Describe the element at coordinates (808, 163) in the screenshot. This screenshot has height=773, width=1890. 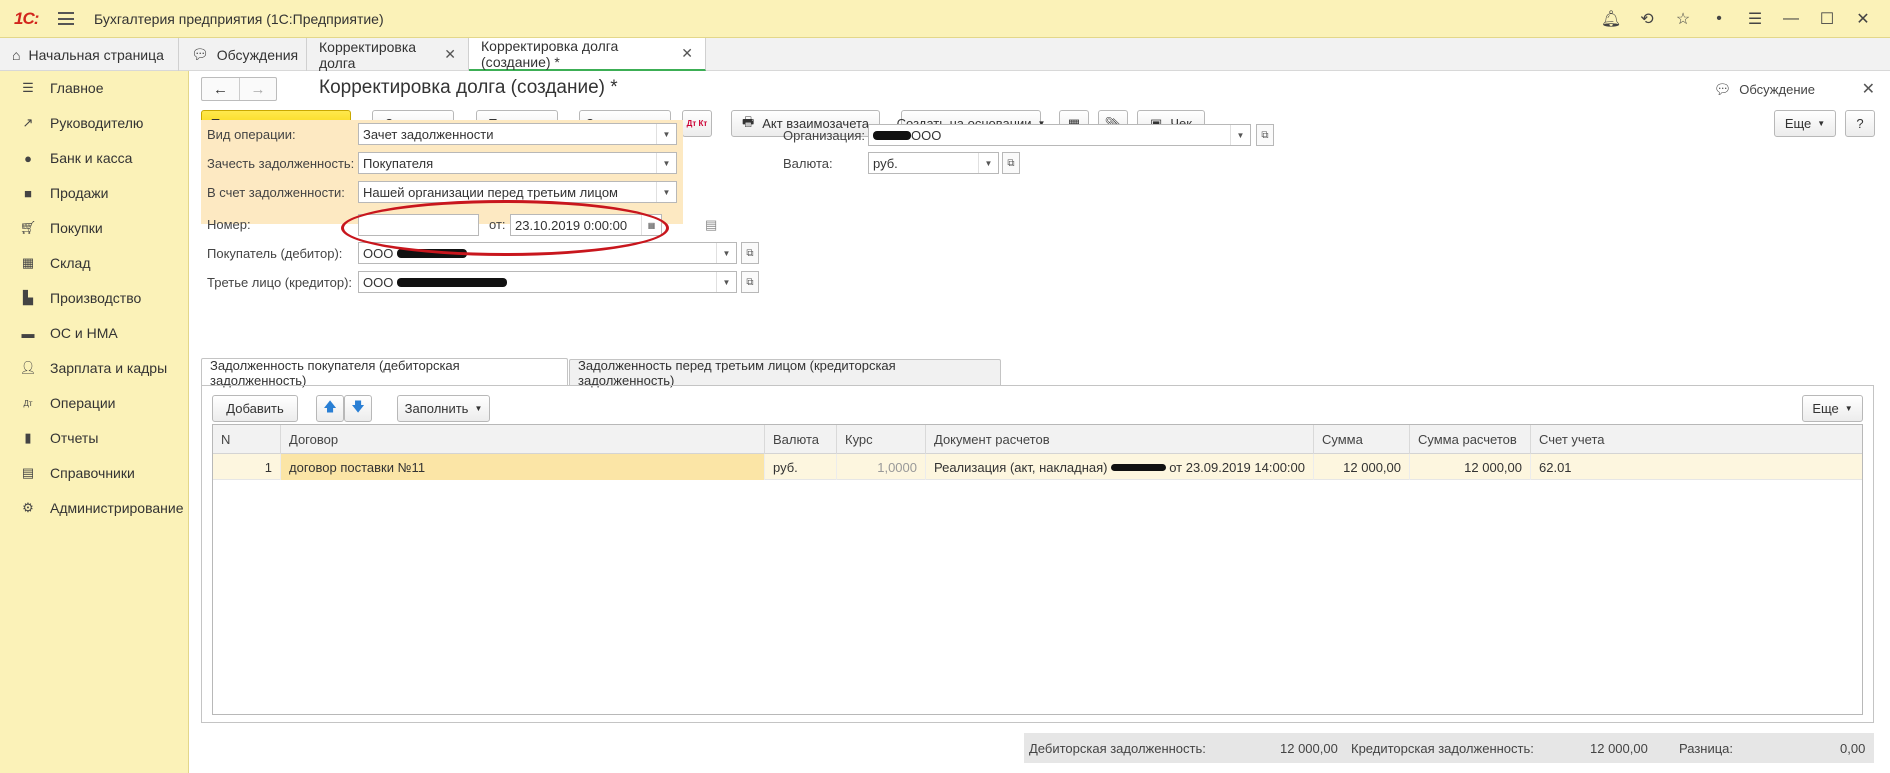
I see `currency-label: Валюта:` at that location.